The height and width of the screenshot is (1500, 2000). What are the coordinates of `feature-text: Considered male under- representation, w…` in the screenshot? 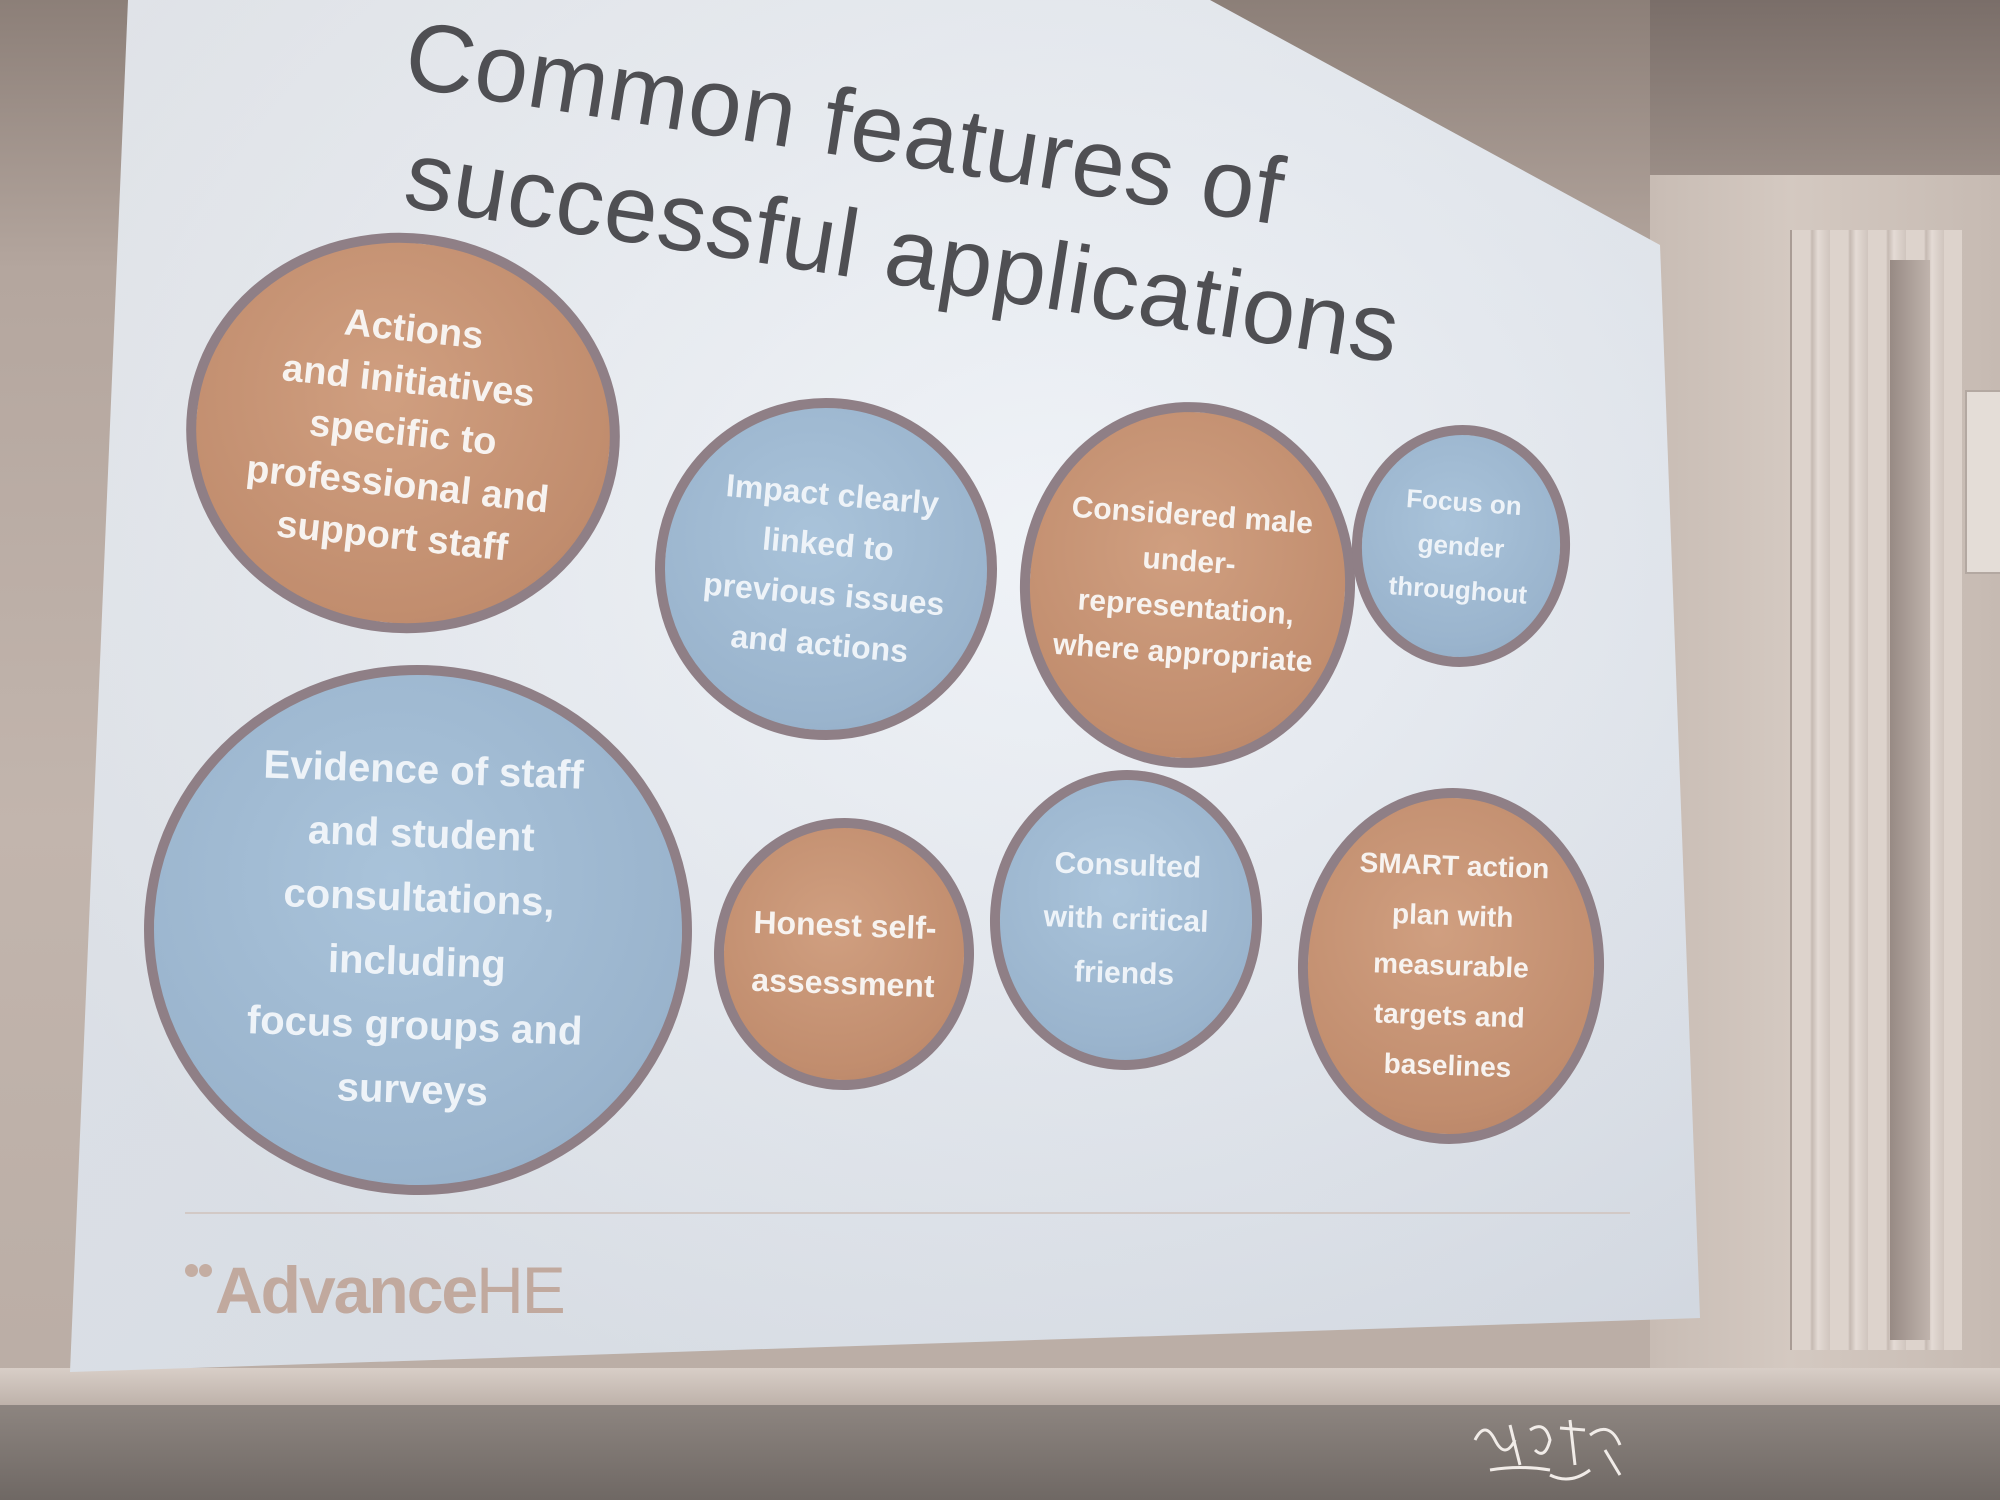 It's located at (1183, 584).